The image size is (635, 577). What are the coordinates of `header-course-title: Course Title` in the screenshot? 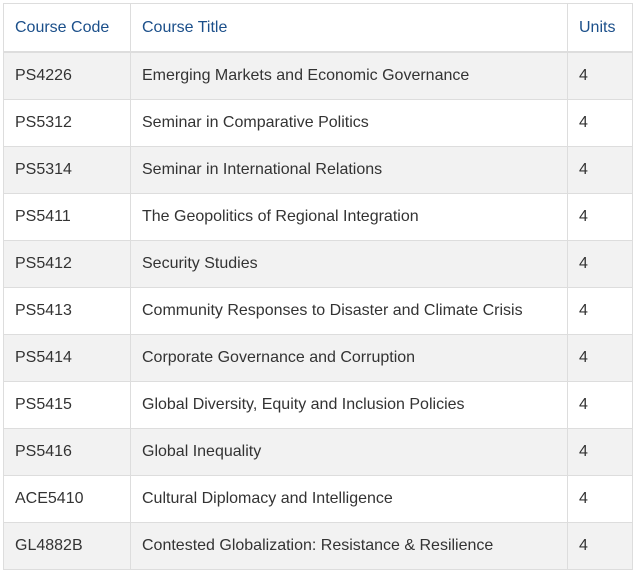 It's located at (349, 28).